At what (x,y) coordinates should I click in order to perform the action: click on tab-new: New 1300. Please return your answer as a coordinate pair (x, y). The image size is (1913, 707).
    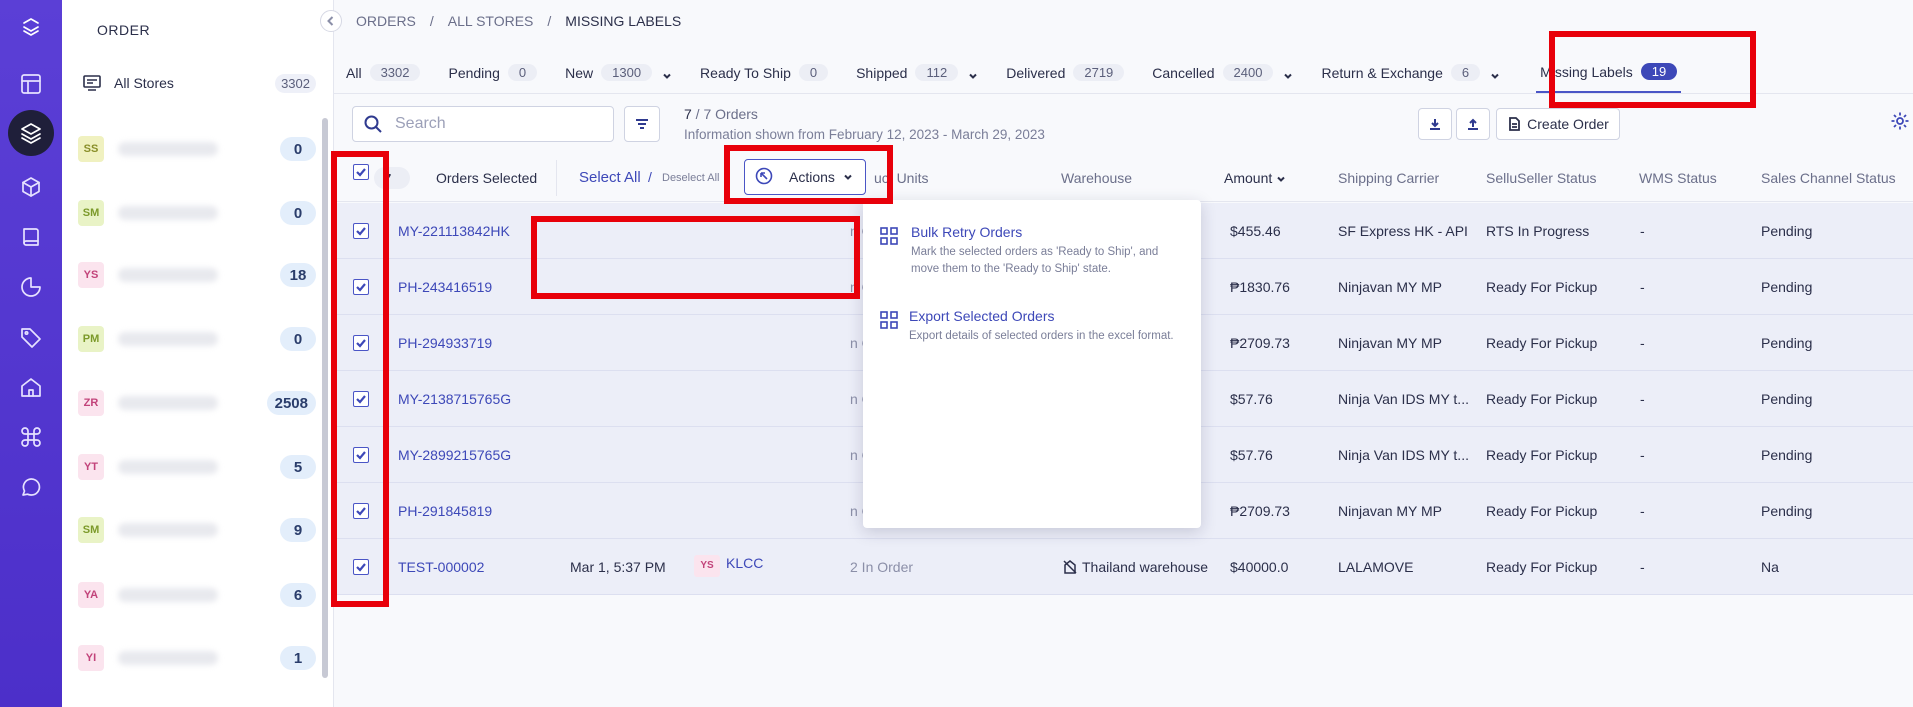
    Looking at the image, I should click on (618, 73).